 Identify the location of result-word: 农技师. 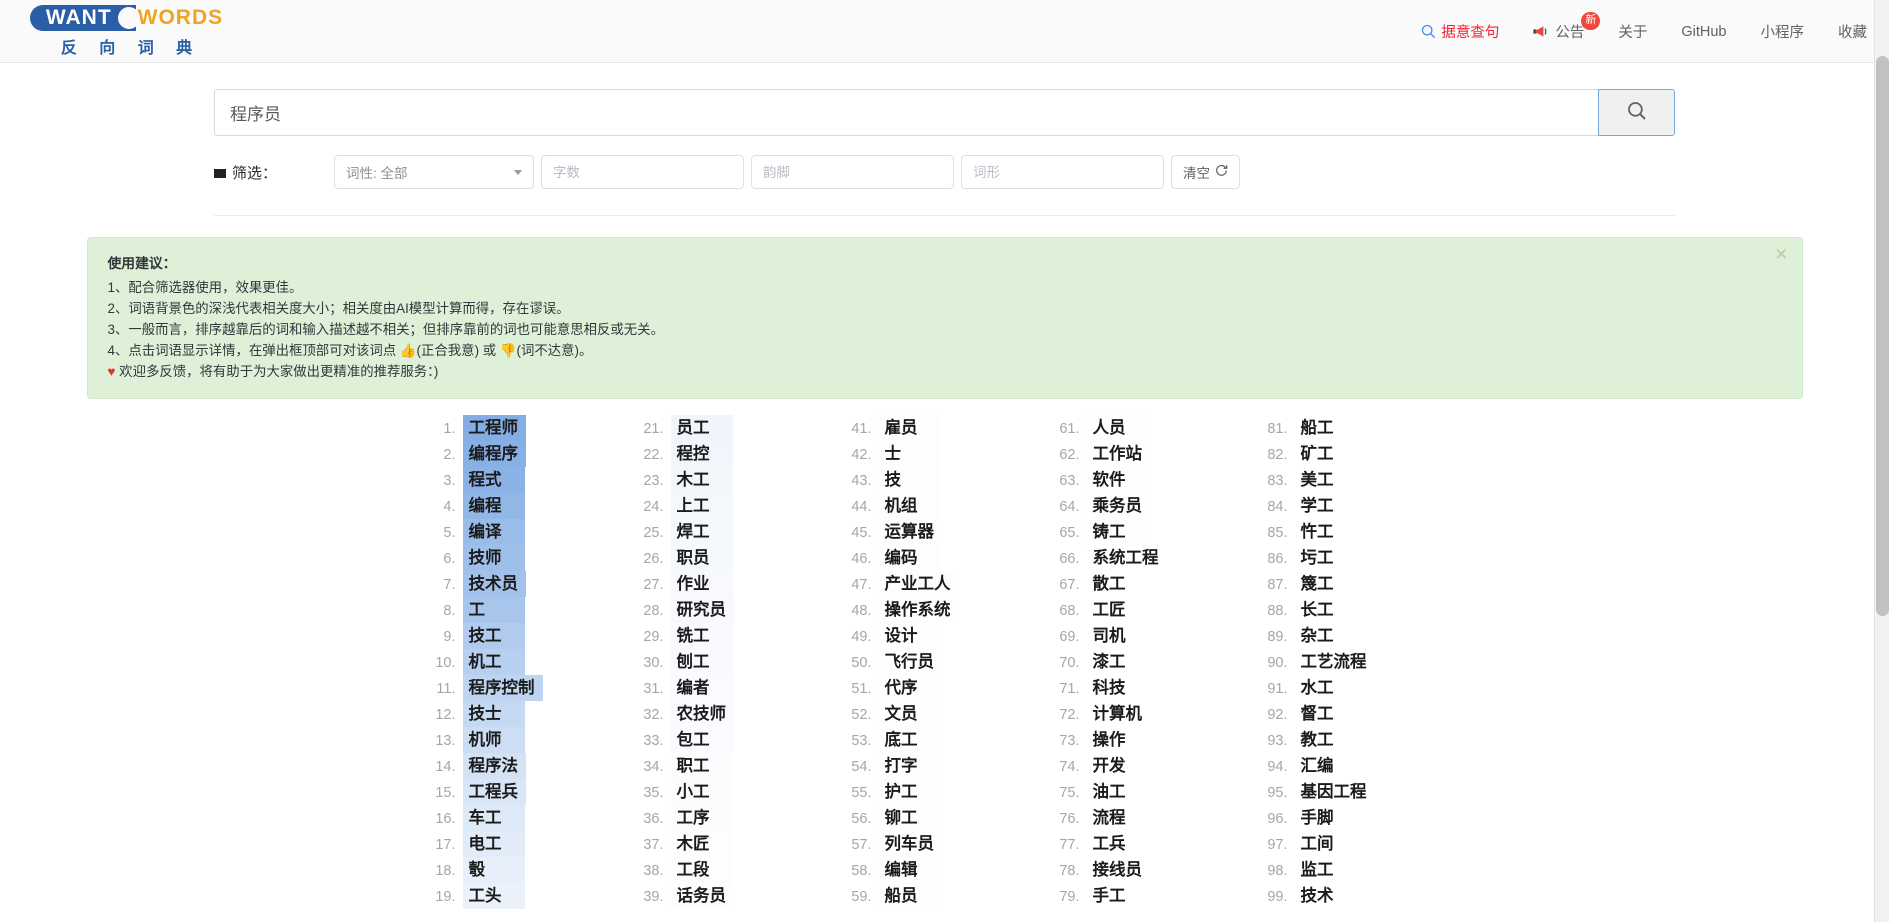
(702, 714).